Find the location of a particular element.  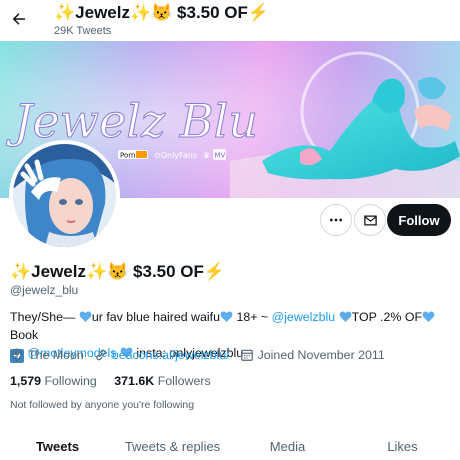

tab-tweets-replies: Tweets & replies is located at coordinates (172, 444).